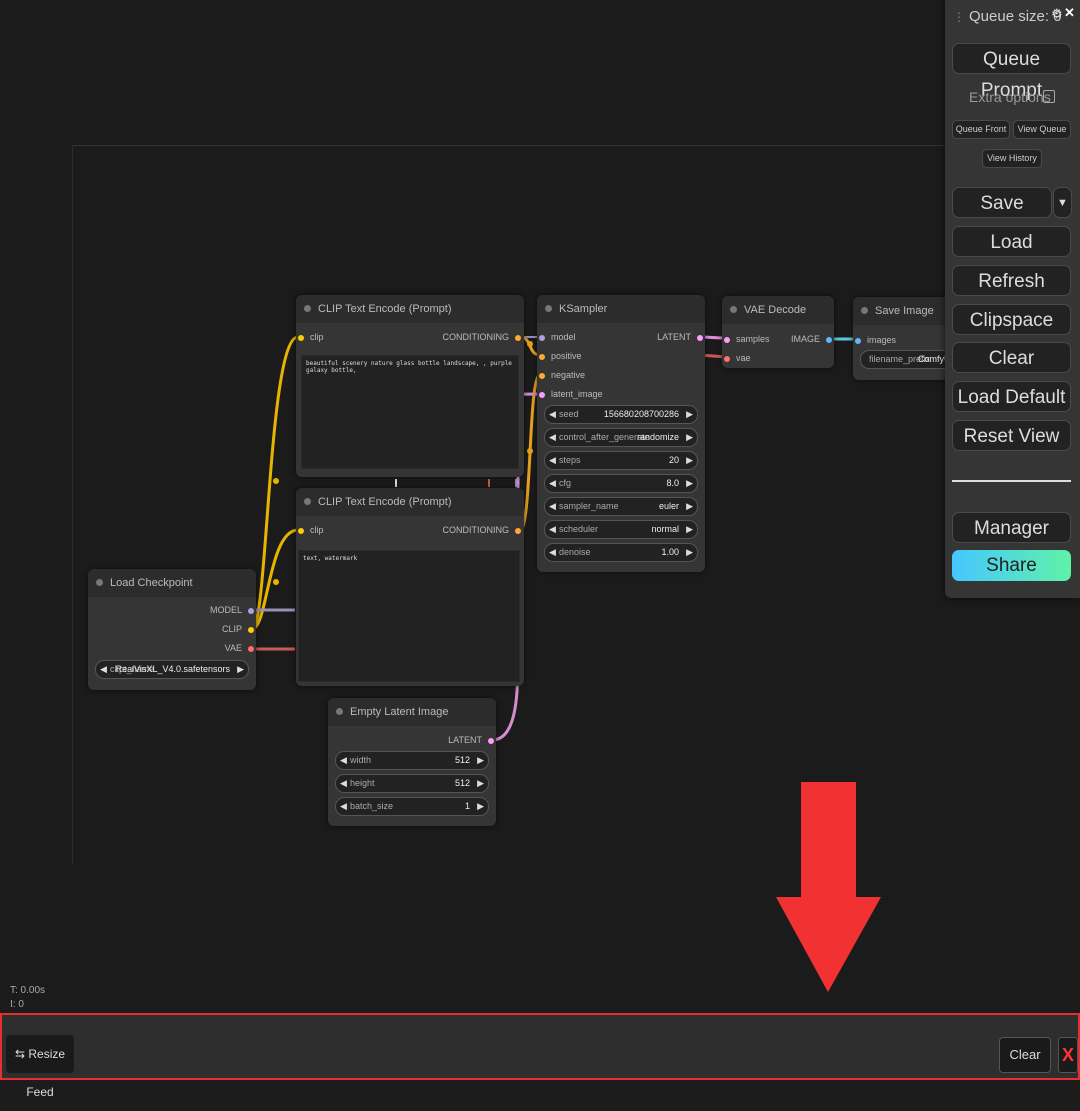 The image size is (1080, 1111). I want to click on model-input-pin, so click(542, 337).